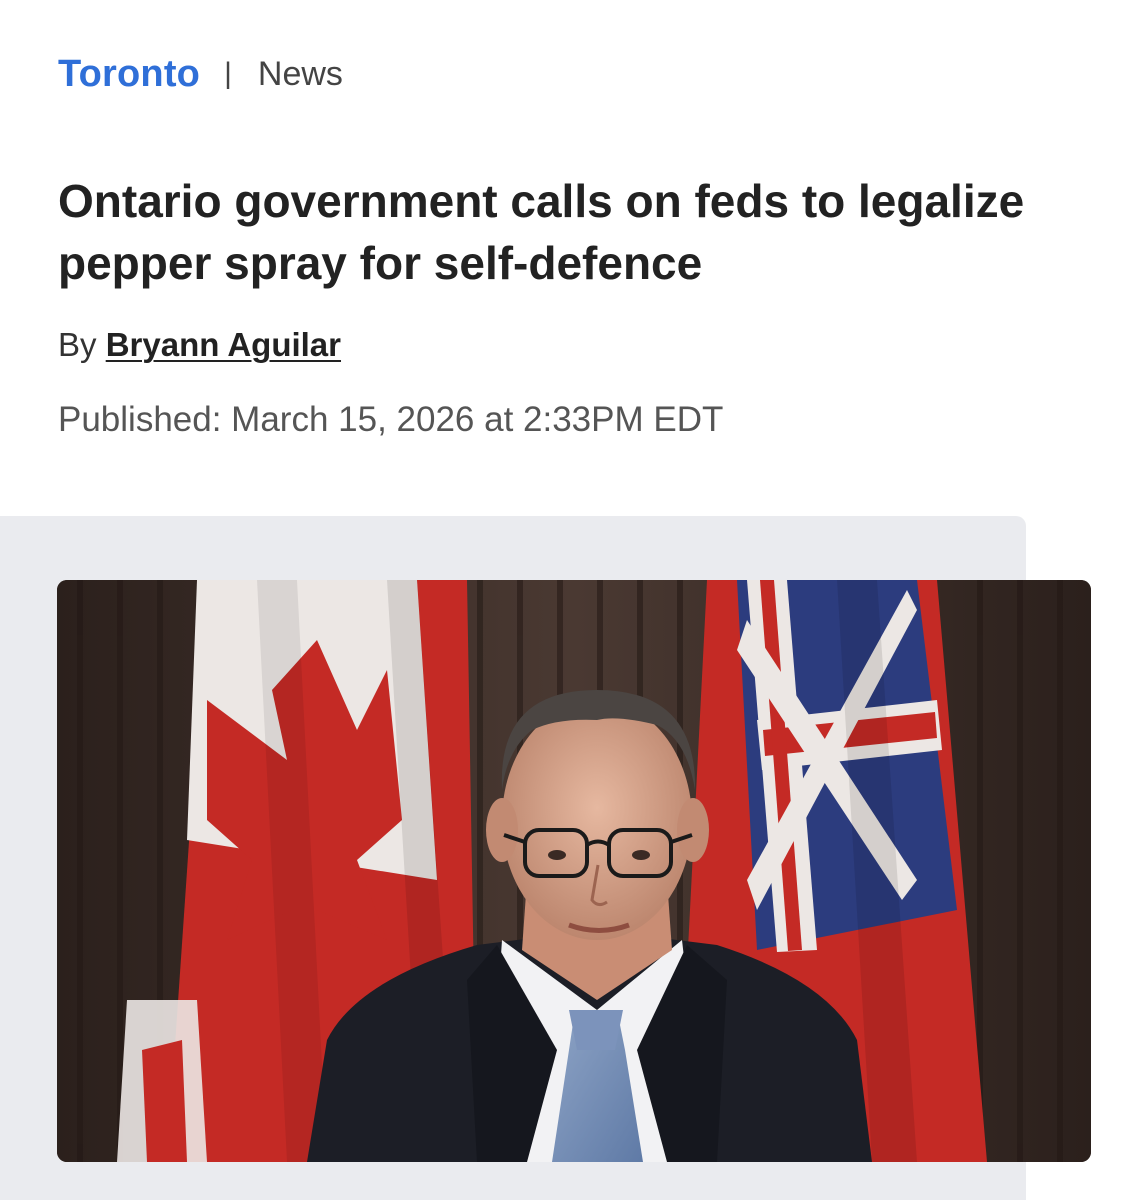  I want to click on published-timestamp: Published: March 15, 2026 at 2:33PM EDT, so click(391, 419).